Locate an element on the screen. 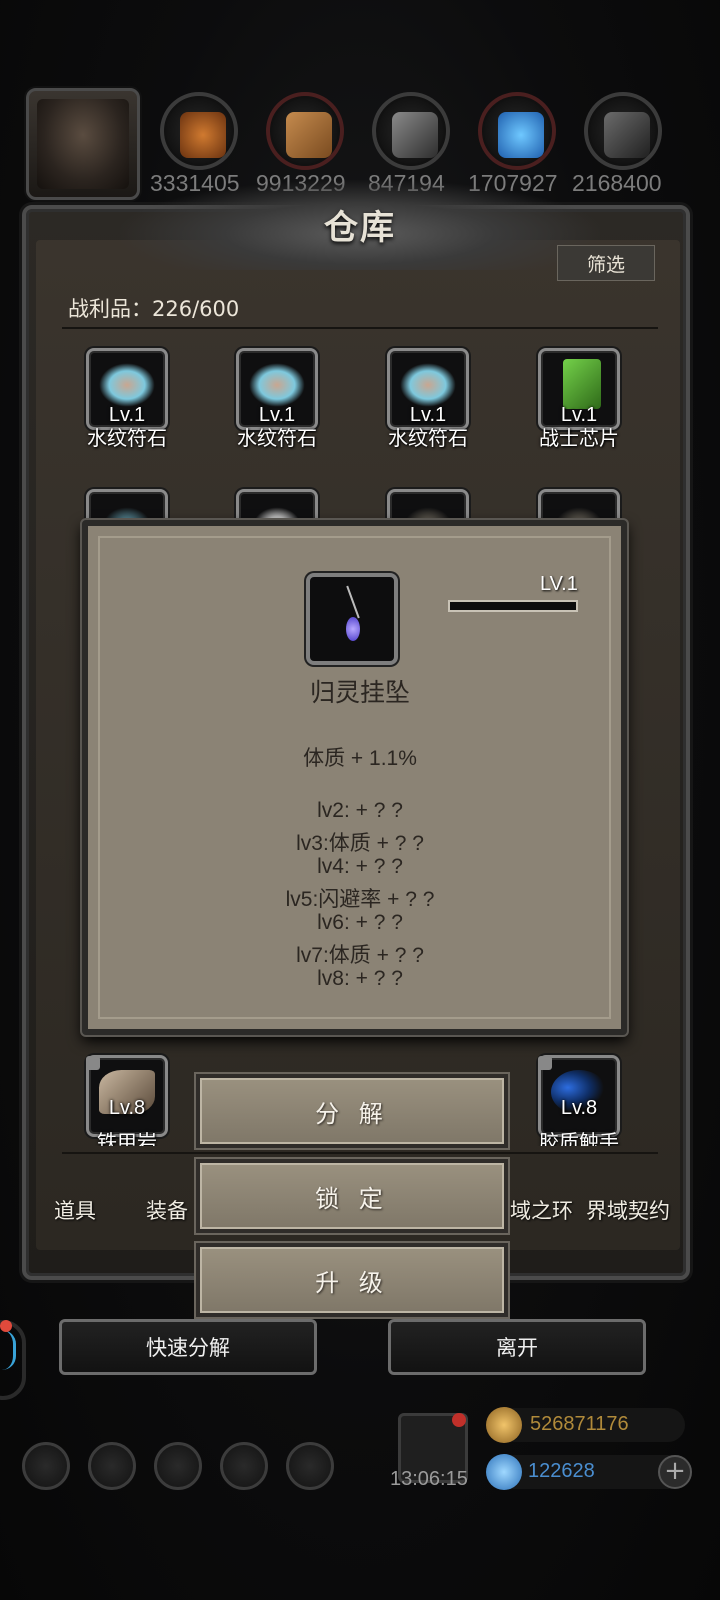 The height and width of the screenshot is (1600, 720). detail-main-stat: 体质 + 1.1% is located at coordinates (360, 758).